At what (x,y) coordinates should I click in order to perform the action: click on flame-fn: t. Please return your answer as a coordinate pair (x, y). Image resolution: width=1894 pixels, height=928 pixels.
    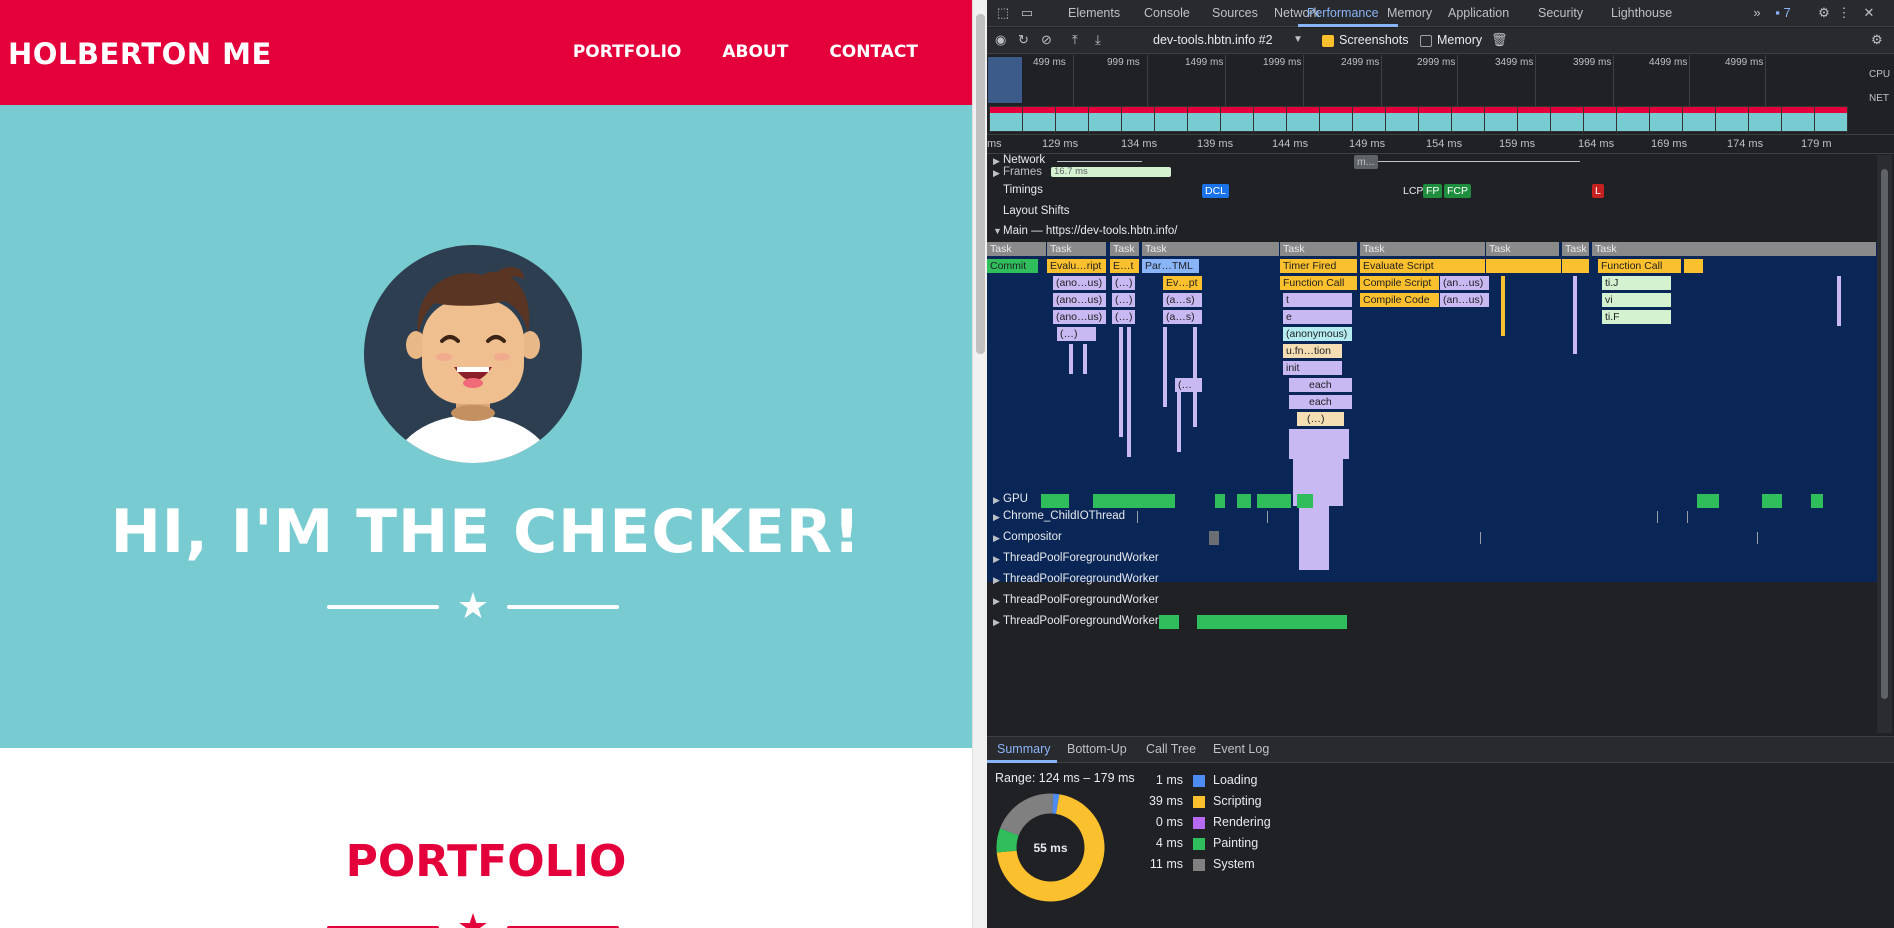
    Looking at the image, I should click on (1318, 300).